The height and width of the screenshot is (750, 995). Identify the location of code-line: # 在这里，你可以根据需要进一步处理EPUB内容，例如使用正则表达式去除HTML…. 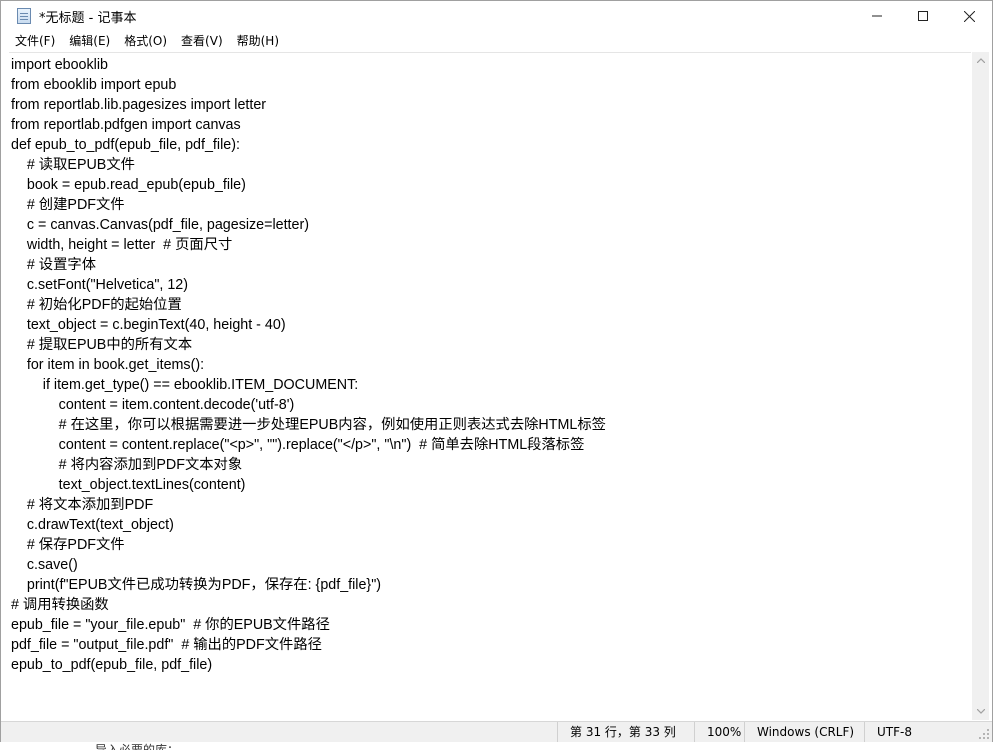
(308, 425).